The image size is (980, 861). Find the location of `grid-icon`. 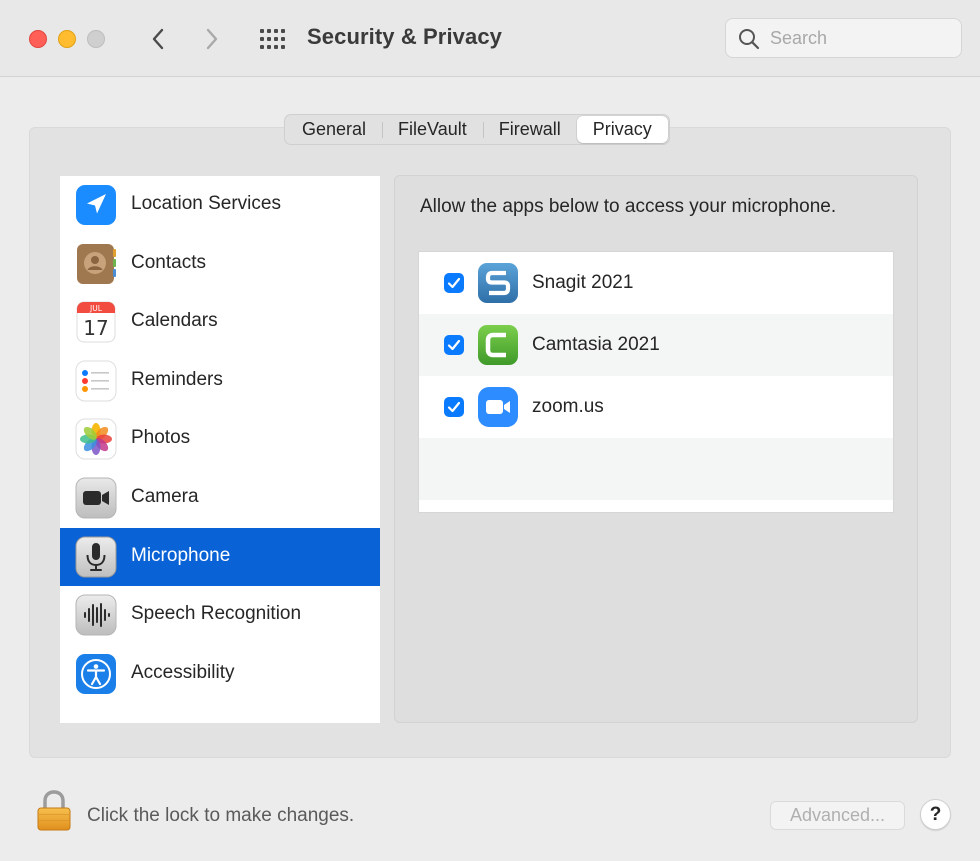

grid-icon is located at coordinates (272, 39).